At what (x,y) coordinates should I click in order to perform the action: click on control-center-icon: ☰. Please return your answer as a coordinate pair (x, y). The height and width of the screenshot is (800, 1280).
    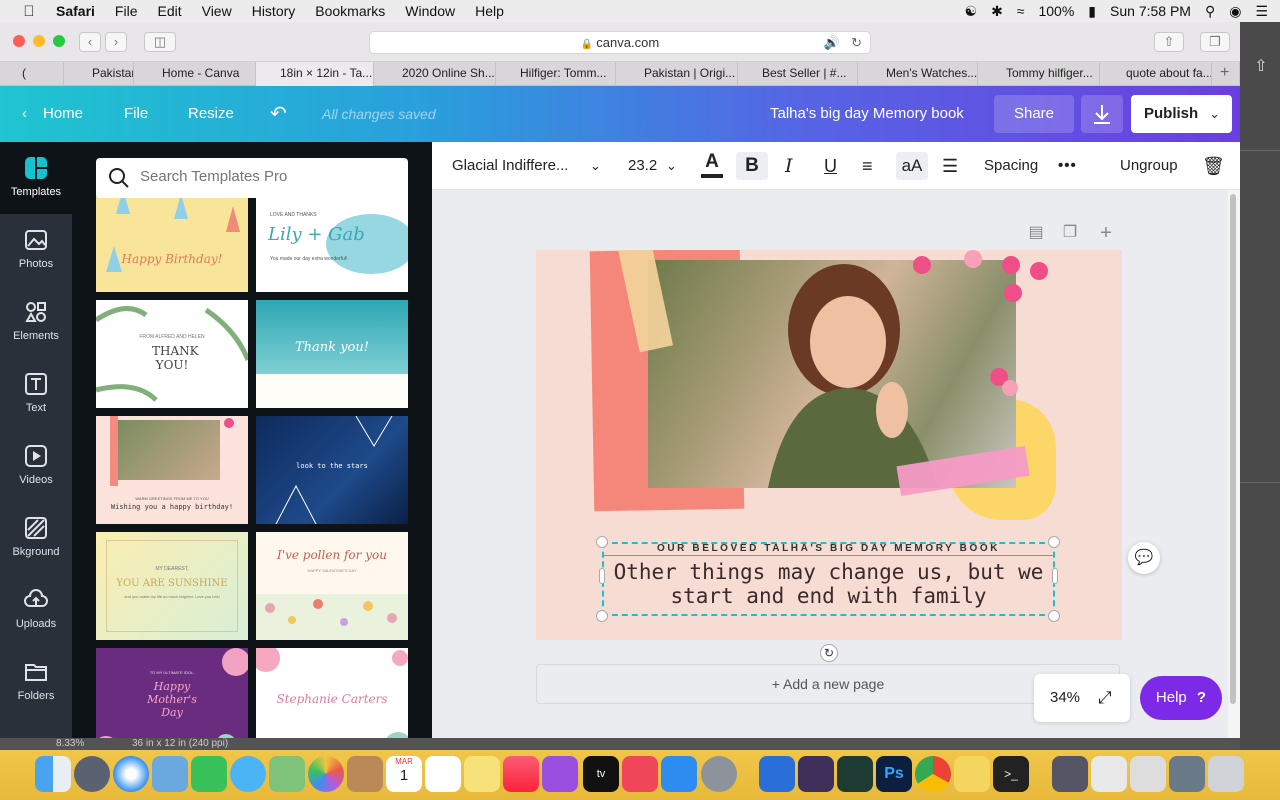
    Looking at the image, I should click on (1261, 11).